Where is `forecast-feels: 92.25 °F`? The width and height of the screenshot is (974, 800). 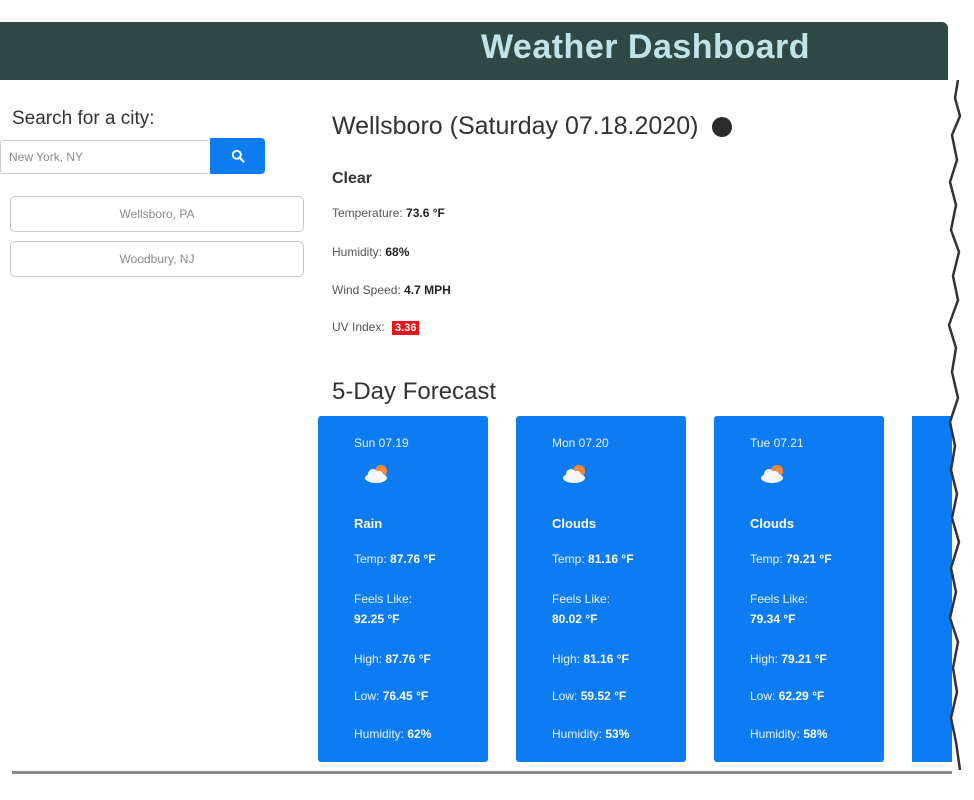
forecast-feels: 92.25 °F is located at coordinates (377, 619).